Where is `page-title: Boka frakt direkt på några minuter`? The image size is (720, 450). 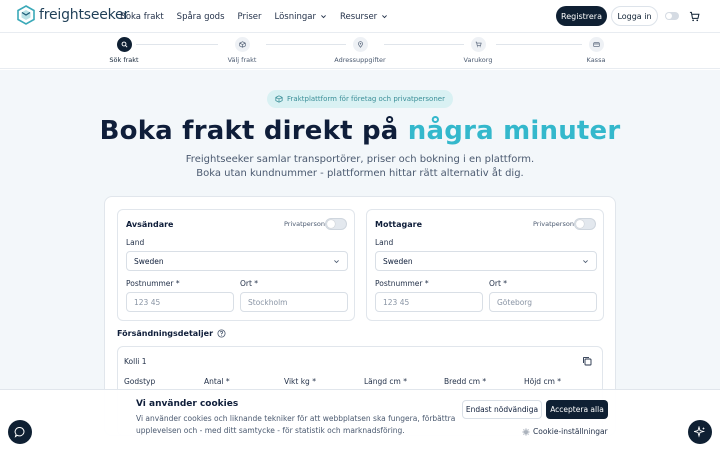 page-title: Boka frakt direkt på några minuter is located at coordinates (360, 131).